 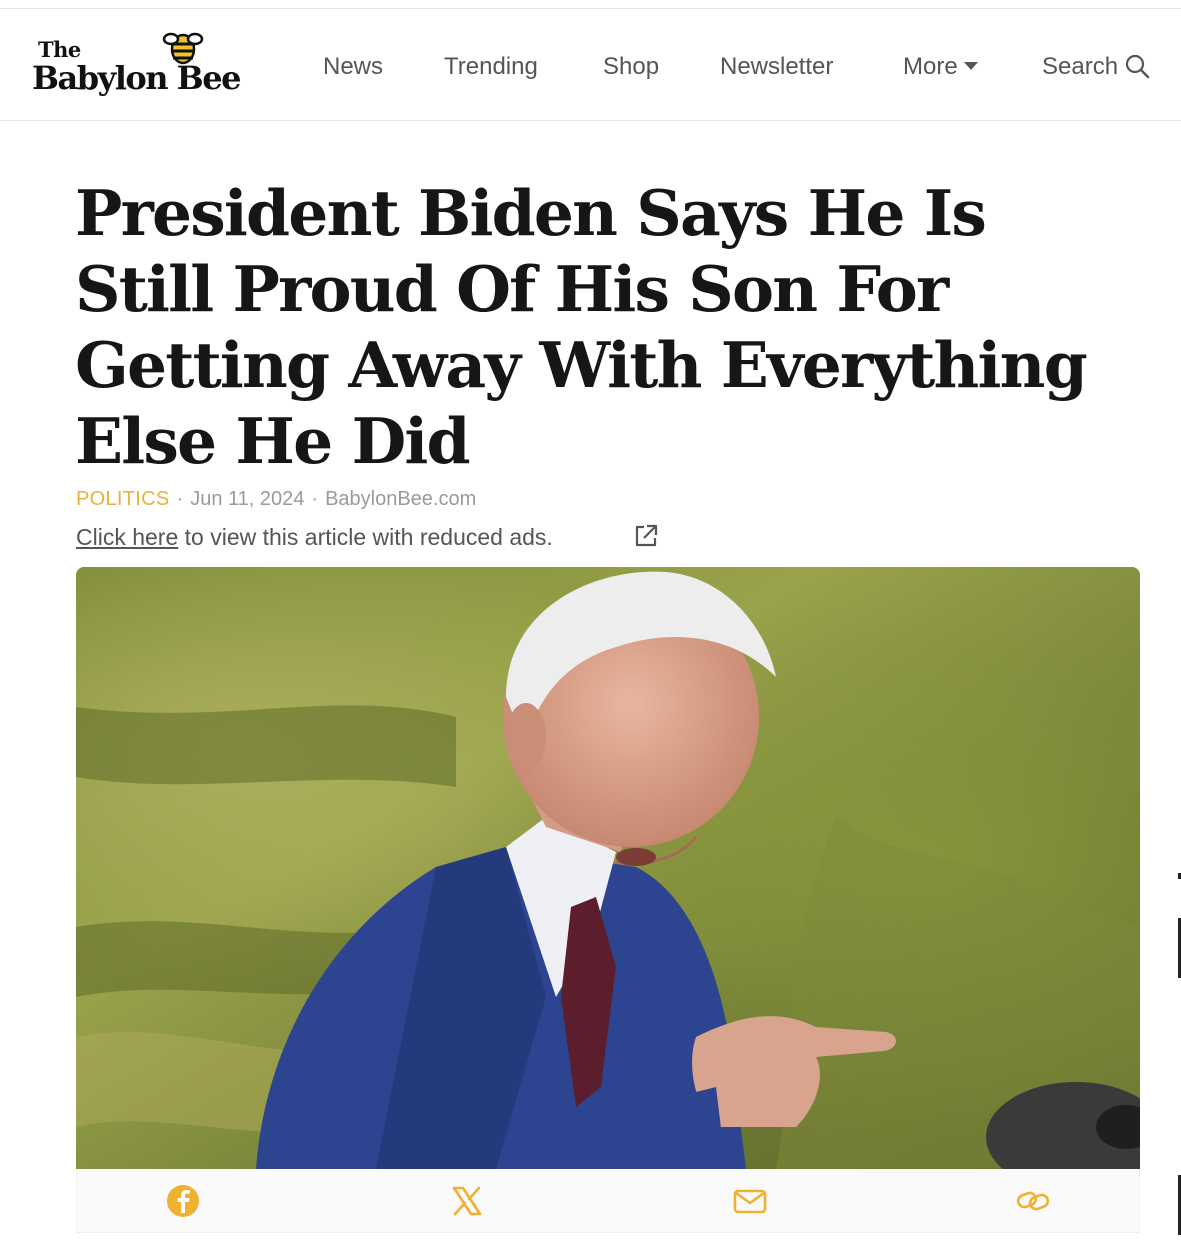 I want to click on mail-icon, so click(x=750, y=1201).